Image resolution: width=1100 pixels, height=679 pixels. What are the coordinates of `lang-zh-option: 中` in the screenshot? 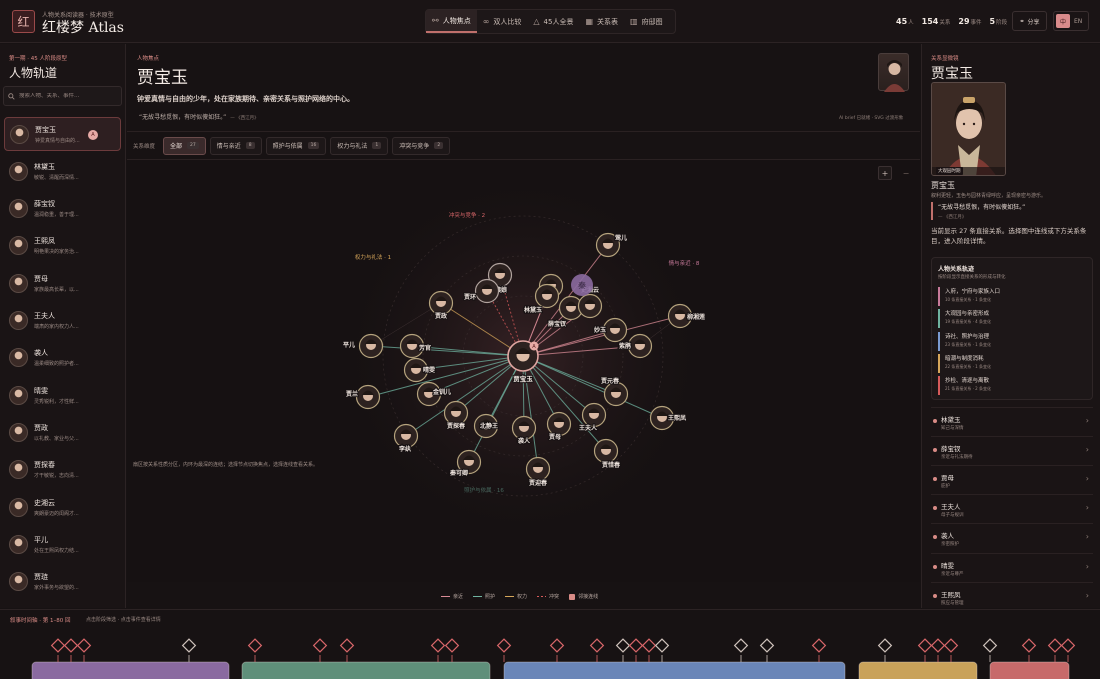 It's located at (1063, 21).